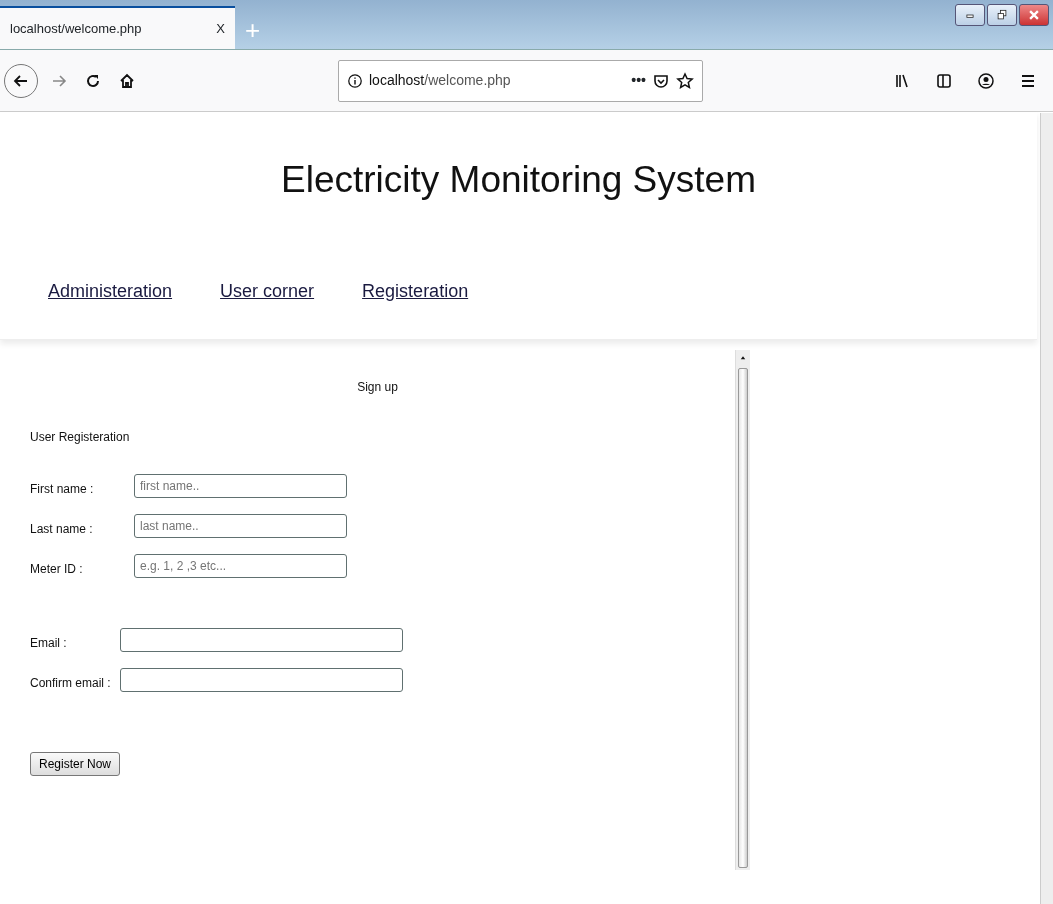  Describe the element at coordinates (62, 529) in the screenshot. I see `field-label: Last name :` at that location.